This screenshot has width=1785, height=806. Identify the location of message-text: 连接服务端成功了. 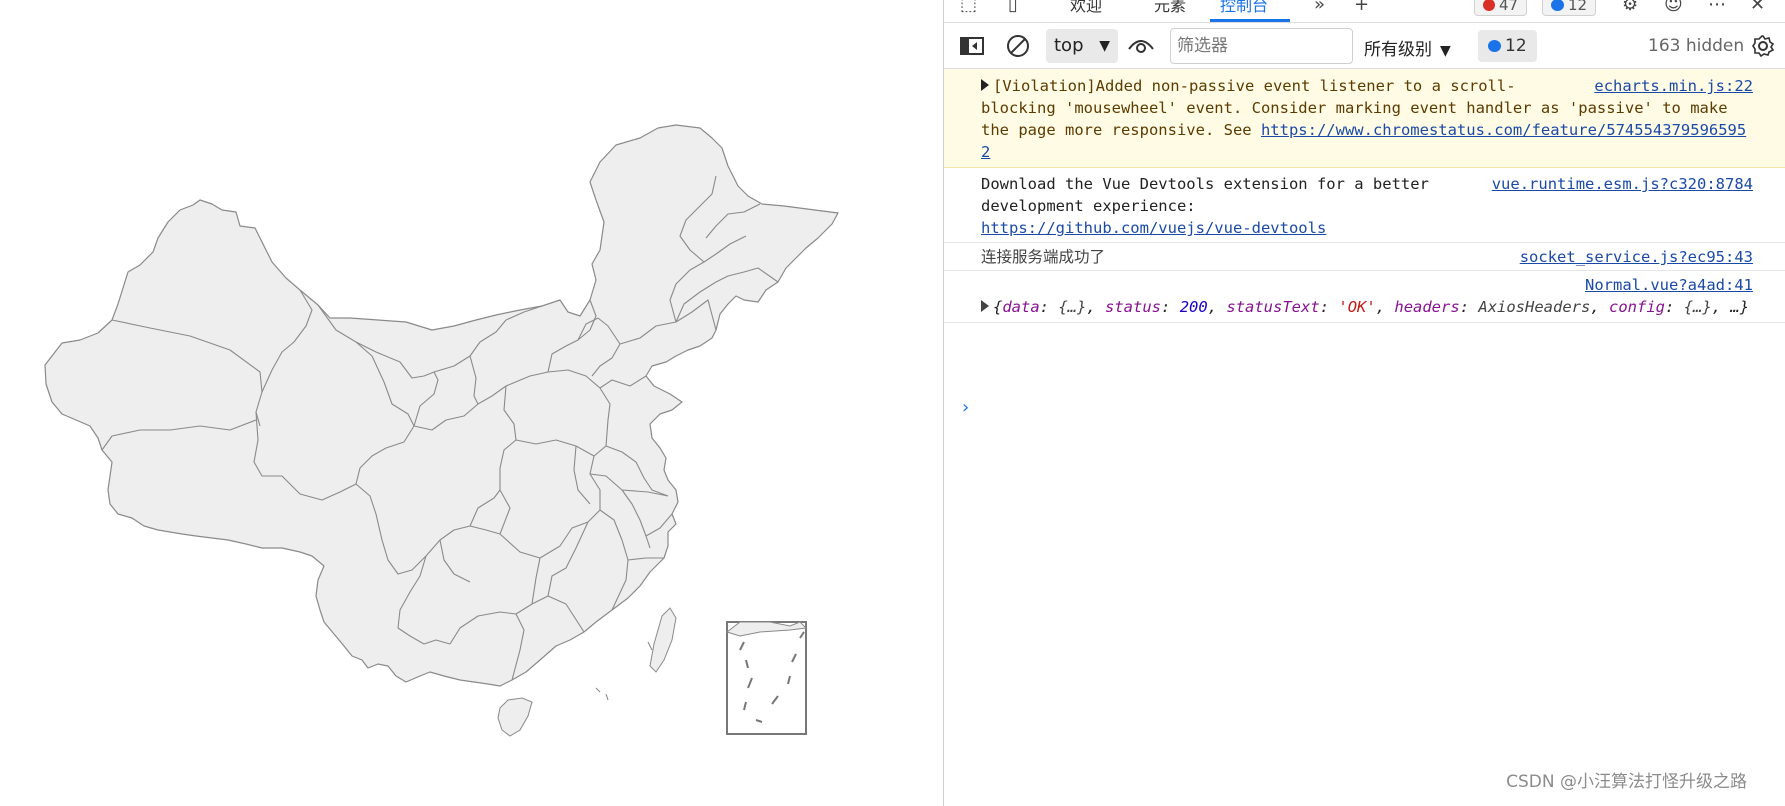
(1043, 257).